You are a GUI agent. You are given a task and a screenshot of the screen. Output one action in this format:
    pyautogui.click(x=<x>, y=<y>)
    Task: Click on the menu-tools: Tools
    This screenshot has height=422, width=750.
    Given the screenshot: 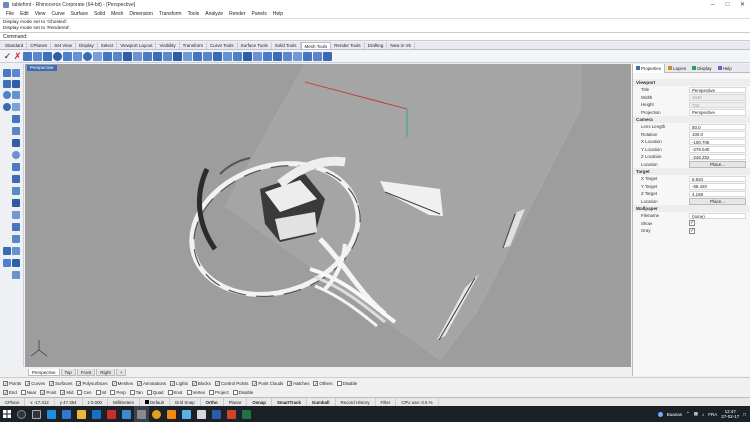 What is the action you would take?
    pyautogui.click(x=194, y=14)
    